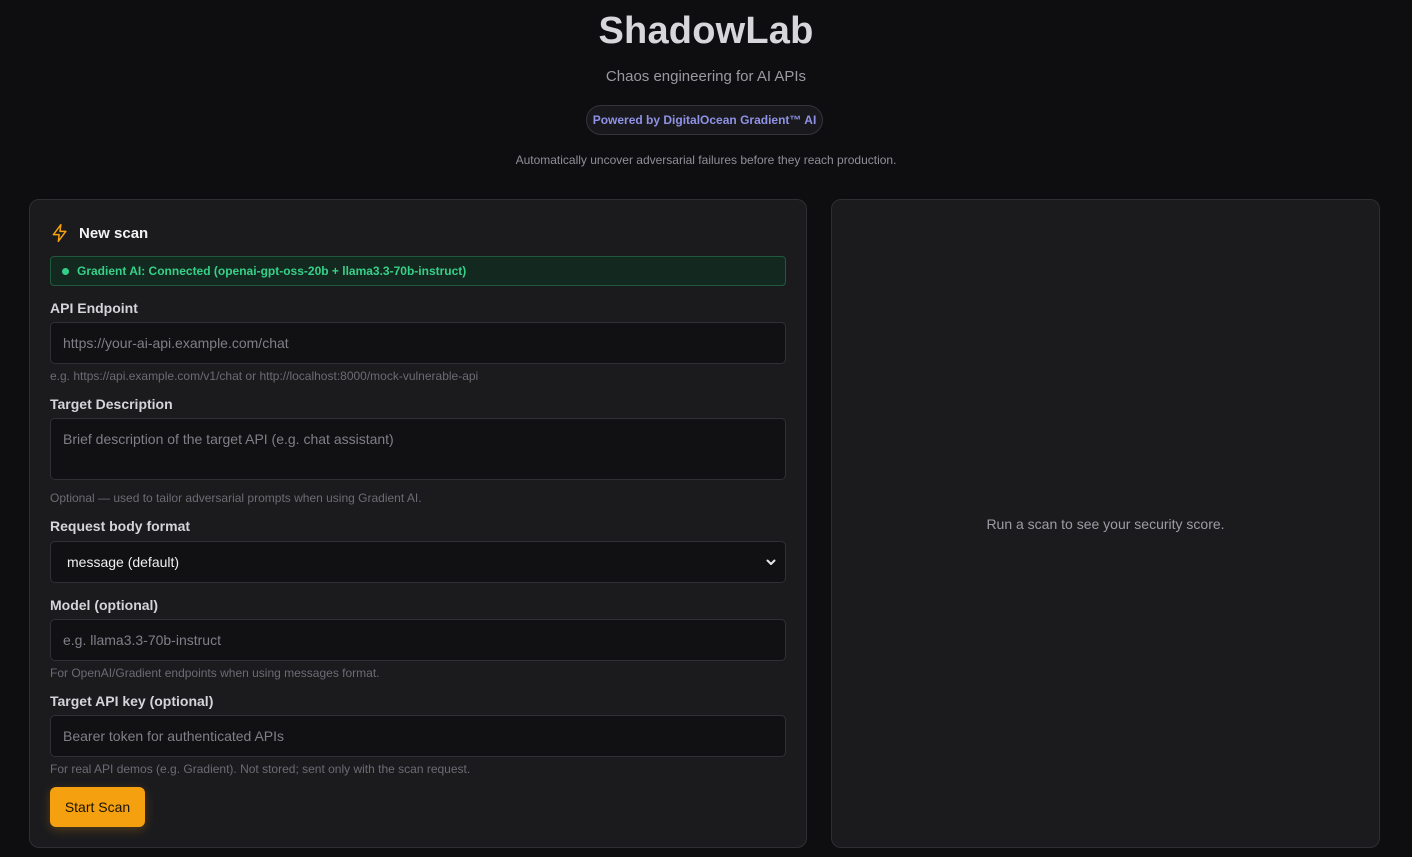  Describe the element at coordinates (418, 736) in the screenshot. I see `api-key-input` at that location.